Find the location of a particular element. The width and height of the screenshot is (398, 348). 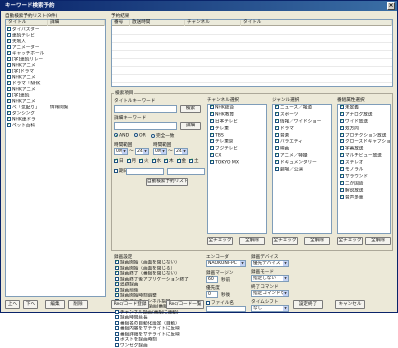

delete-button: 削除 is located at coordinates (78, 304).